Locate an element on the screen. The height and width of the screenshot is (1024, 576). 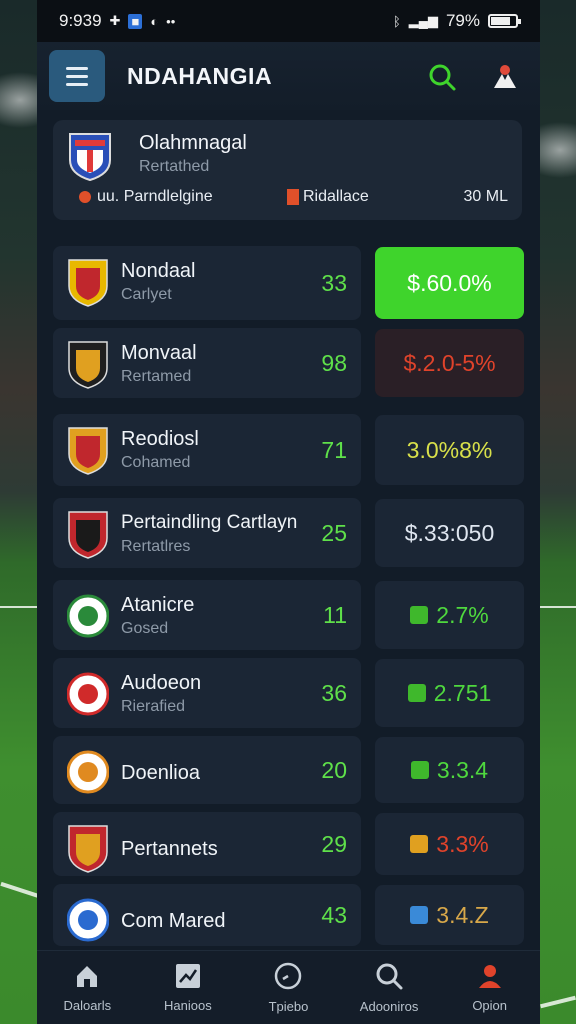
team-score: 98 is located at coordinates (334, 363).